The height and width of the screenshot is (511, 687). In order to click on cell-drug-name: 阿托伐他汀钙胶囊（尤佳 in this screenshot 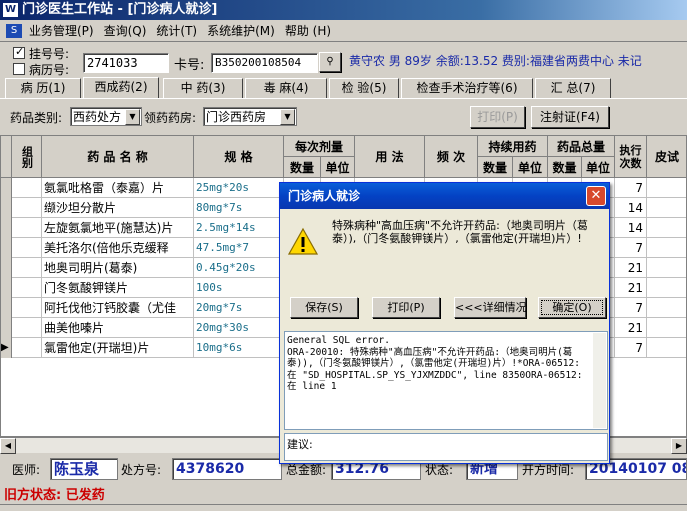, I will do `click(118, 308)`.